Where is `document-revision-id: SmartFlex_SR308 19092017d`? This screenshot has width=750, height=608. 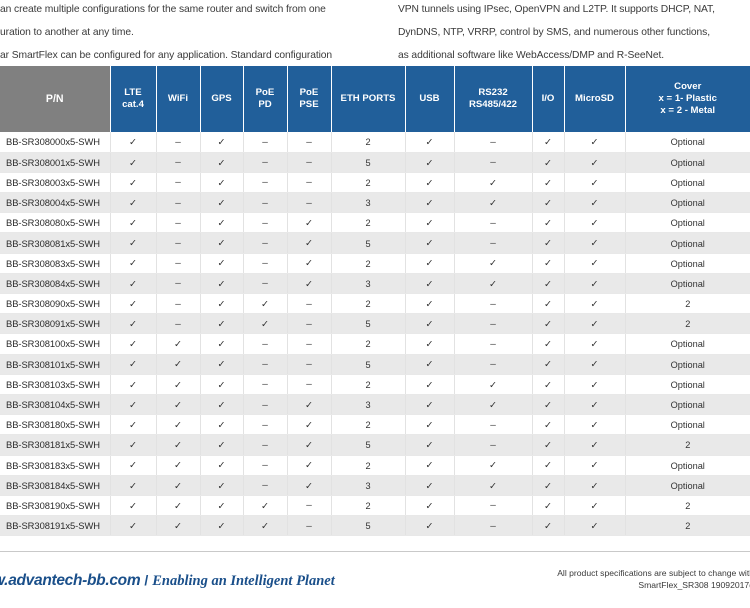 document-revision-id: SmartFlex_SR308 19092017d is located at coordinates (694, 585).